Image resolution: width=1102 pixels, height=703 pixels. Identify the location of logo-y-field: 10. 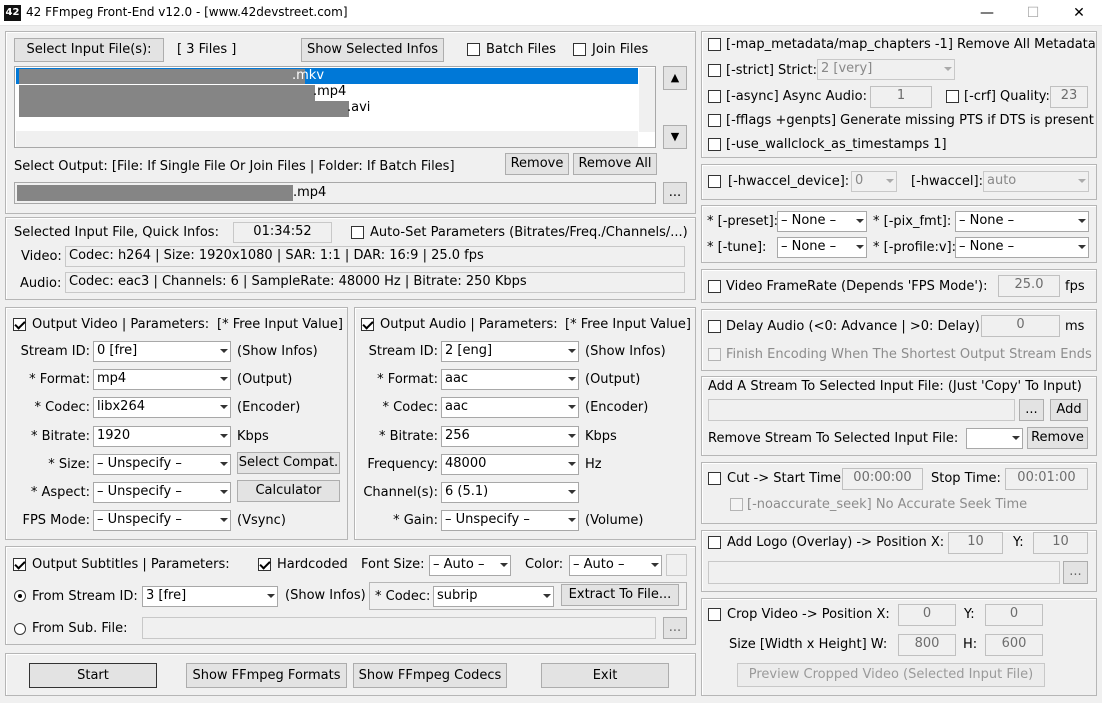
(1060, 543).